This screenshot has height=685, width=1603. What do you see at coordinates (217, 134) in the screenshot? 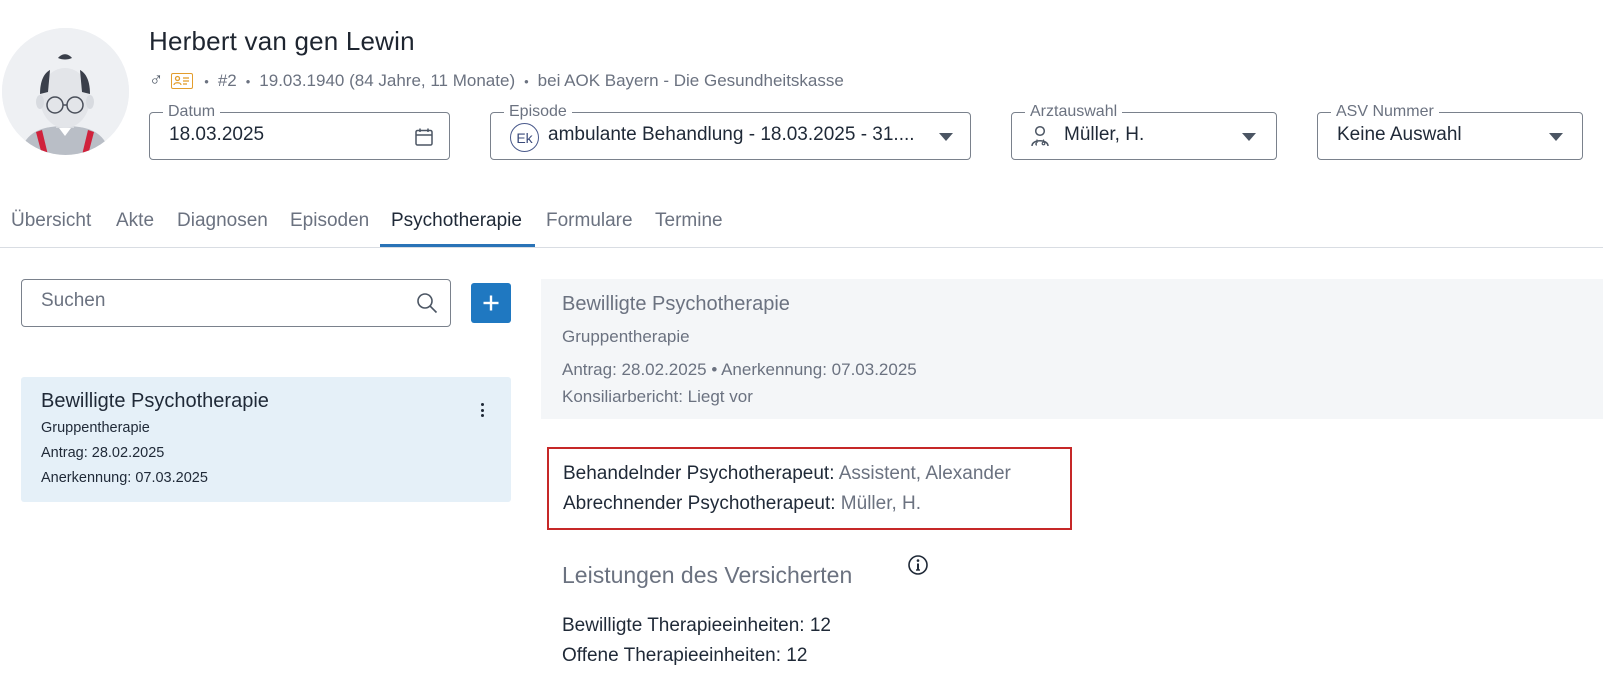
I see `date-field-value: 18.03.2025` at bounding box center [217, 134].